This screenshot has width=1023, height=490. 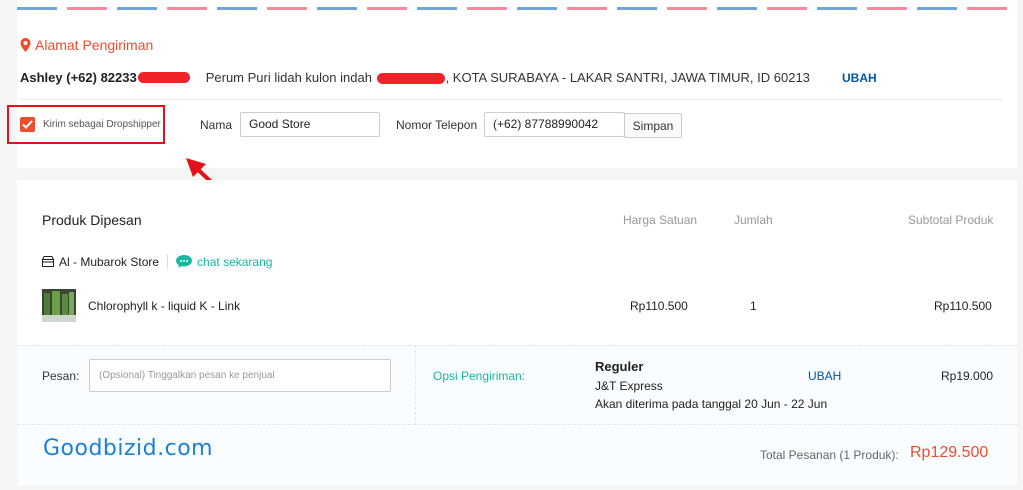 I want to click on shop-name: Al - Mubarok Store, so click(x=109, y=262).